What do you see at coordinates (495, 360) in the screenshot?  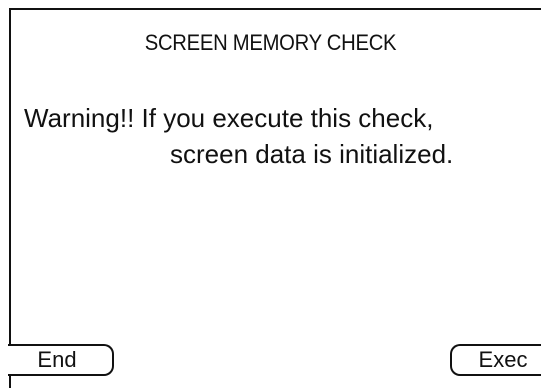 I see `exec-button: Exec` at bounding box center [495, 360].